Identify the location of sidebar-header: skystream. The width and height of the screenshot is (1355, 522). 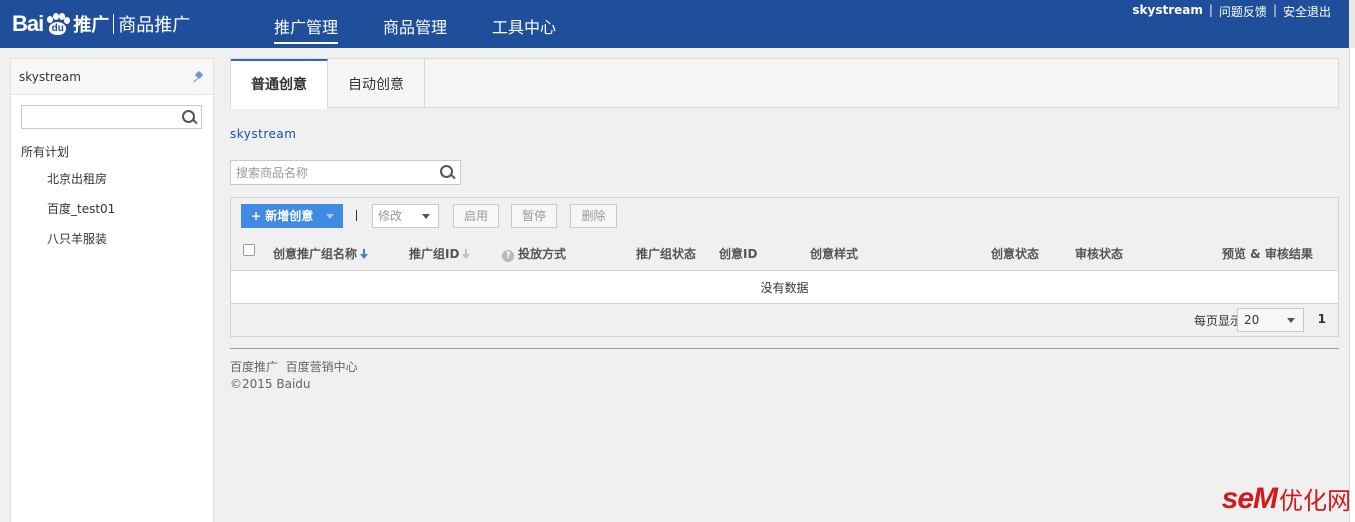
(112, 77).